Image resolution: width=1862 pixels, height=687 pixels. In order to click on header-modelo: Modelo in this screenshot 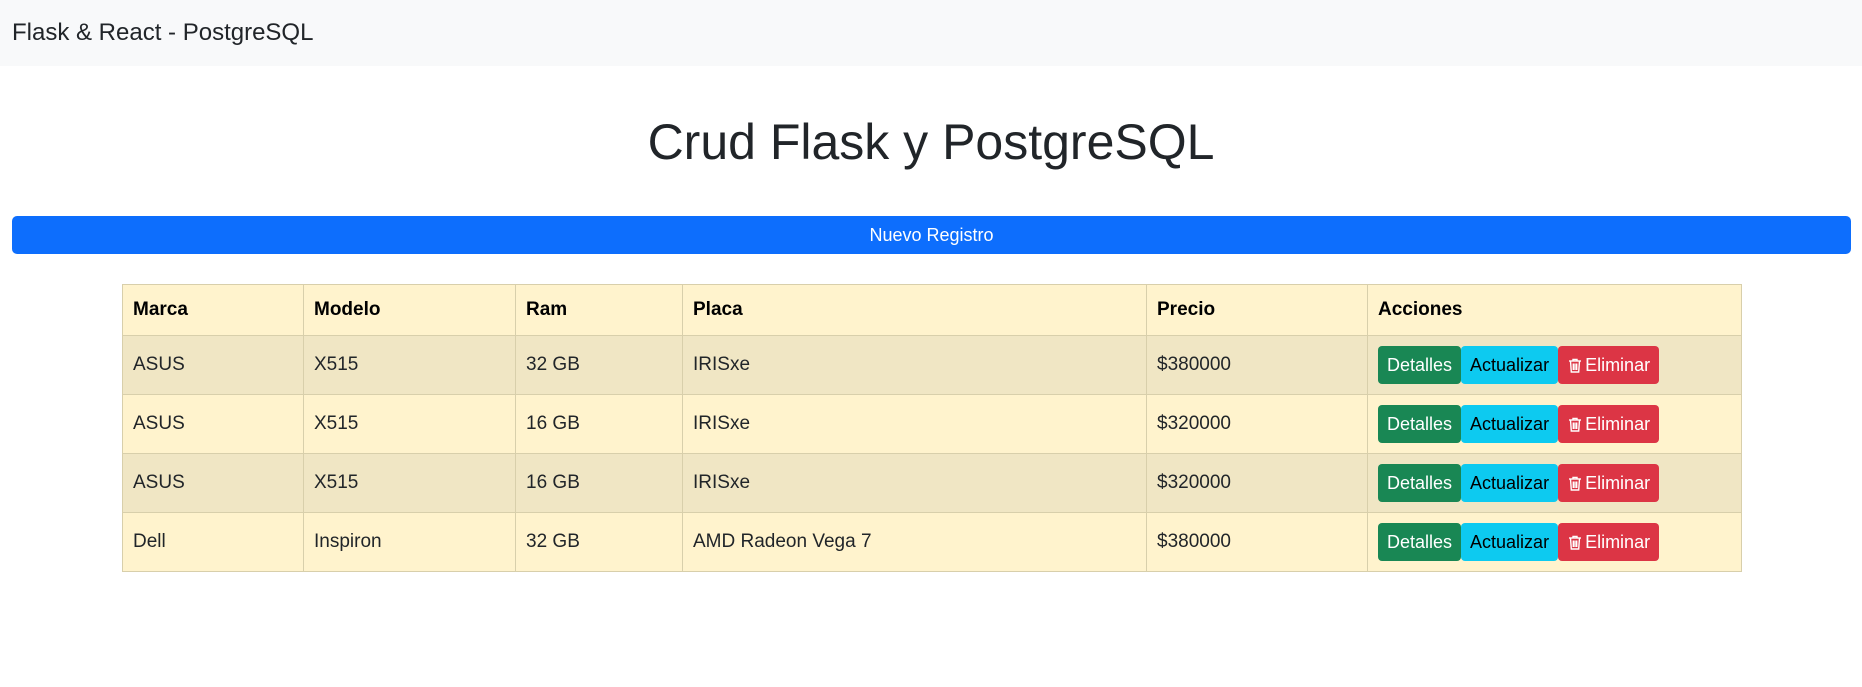, I will do `click(409, 310)`.